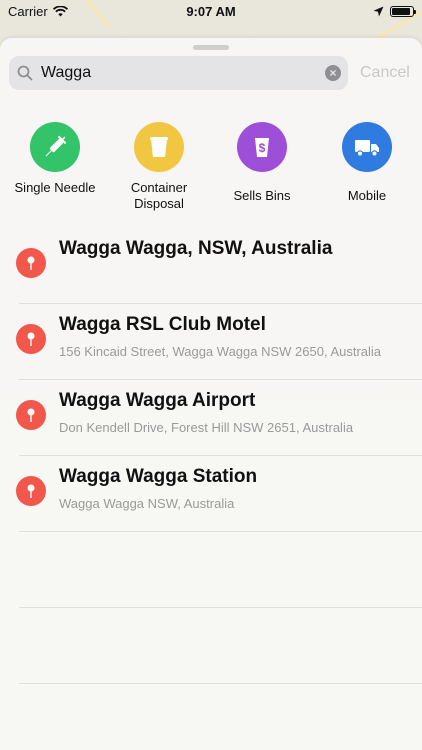 Image resolution: width=422 pixels, height=750 pixels. I want to click on category-single-needle: Single Needle, so click(55, 159).